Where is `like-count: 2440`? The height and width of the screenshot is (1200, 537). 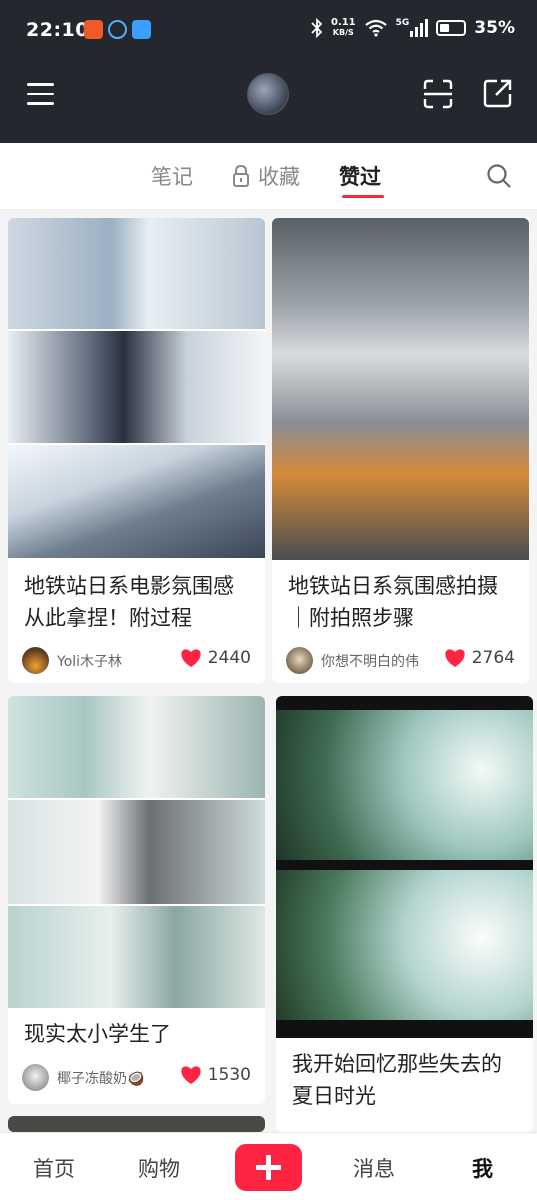
like-count: 2440 is located at coordinates (215, 658).